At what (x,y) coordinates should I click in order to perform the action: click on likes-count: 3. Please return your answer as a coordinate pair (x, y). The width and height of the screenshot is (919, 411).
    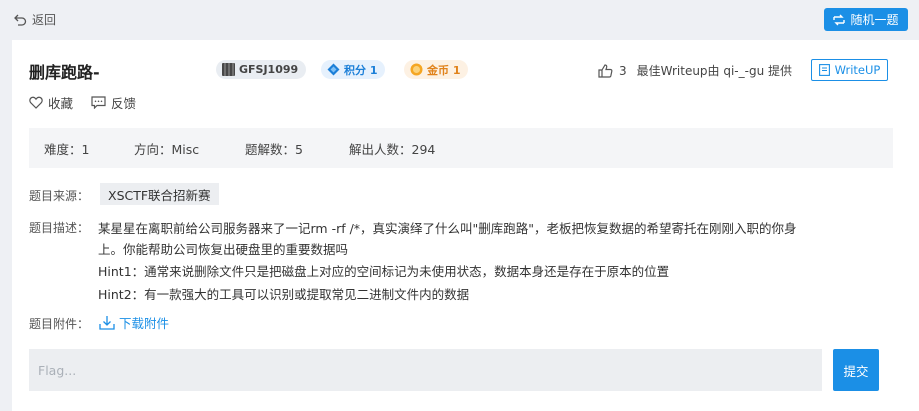
    Looking at the image, I should click on (623, 70).